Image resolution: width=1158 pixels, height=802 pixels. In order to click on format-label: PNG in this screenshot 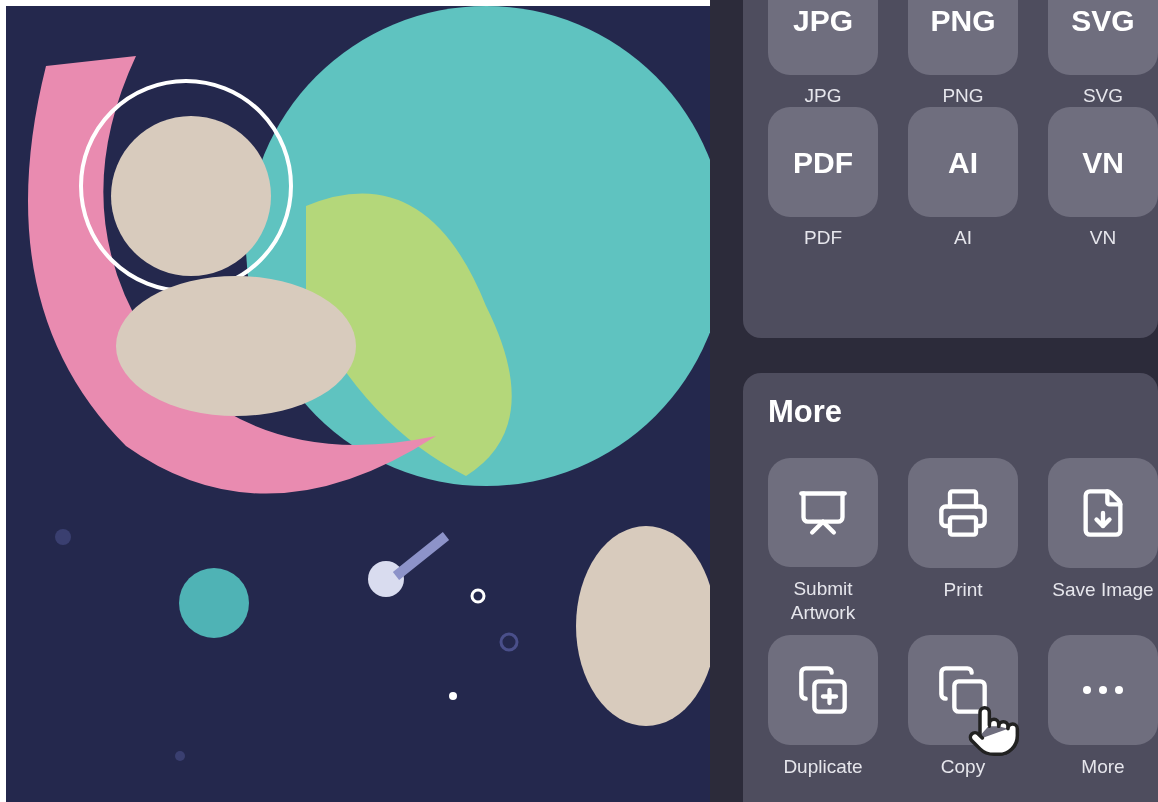, I will do `click(963, 96)`.